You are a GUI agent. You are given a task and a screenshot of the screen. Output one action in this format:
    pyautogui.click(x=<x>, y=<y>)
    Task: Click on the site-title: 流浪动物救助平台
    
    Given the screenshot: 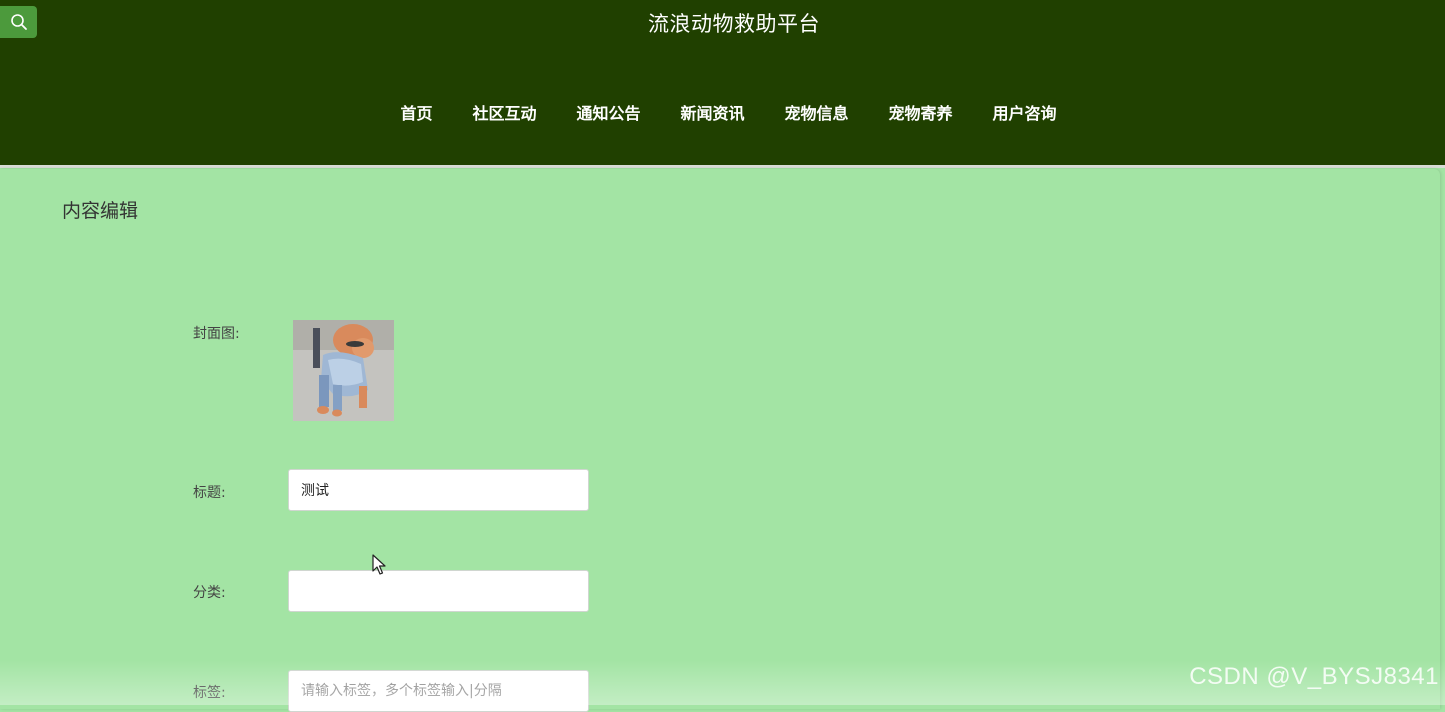 What is the action you would take?
    pyautogui.click(x=734, y=24)
    